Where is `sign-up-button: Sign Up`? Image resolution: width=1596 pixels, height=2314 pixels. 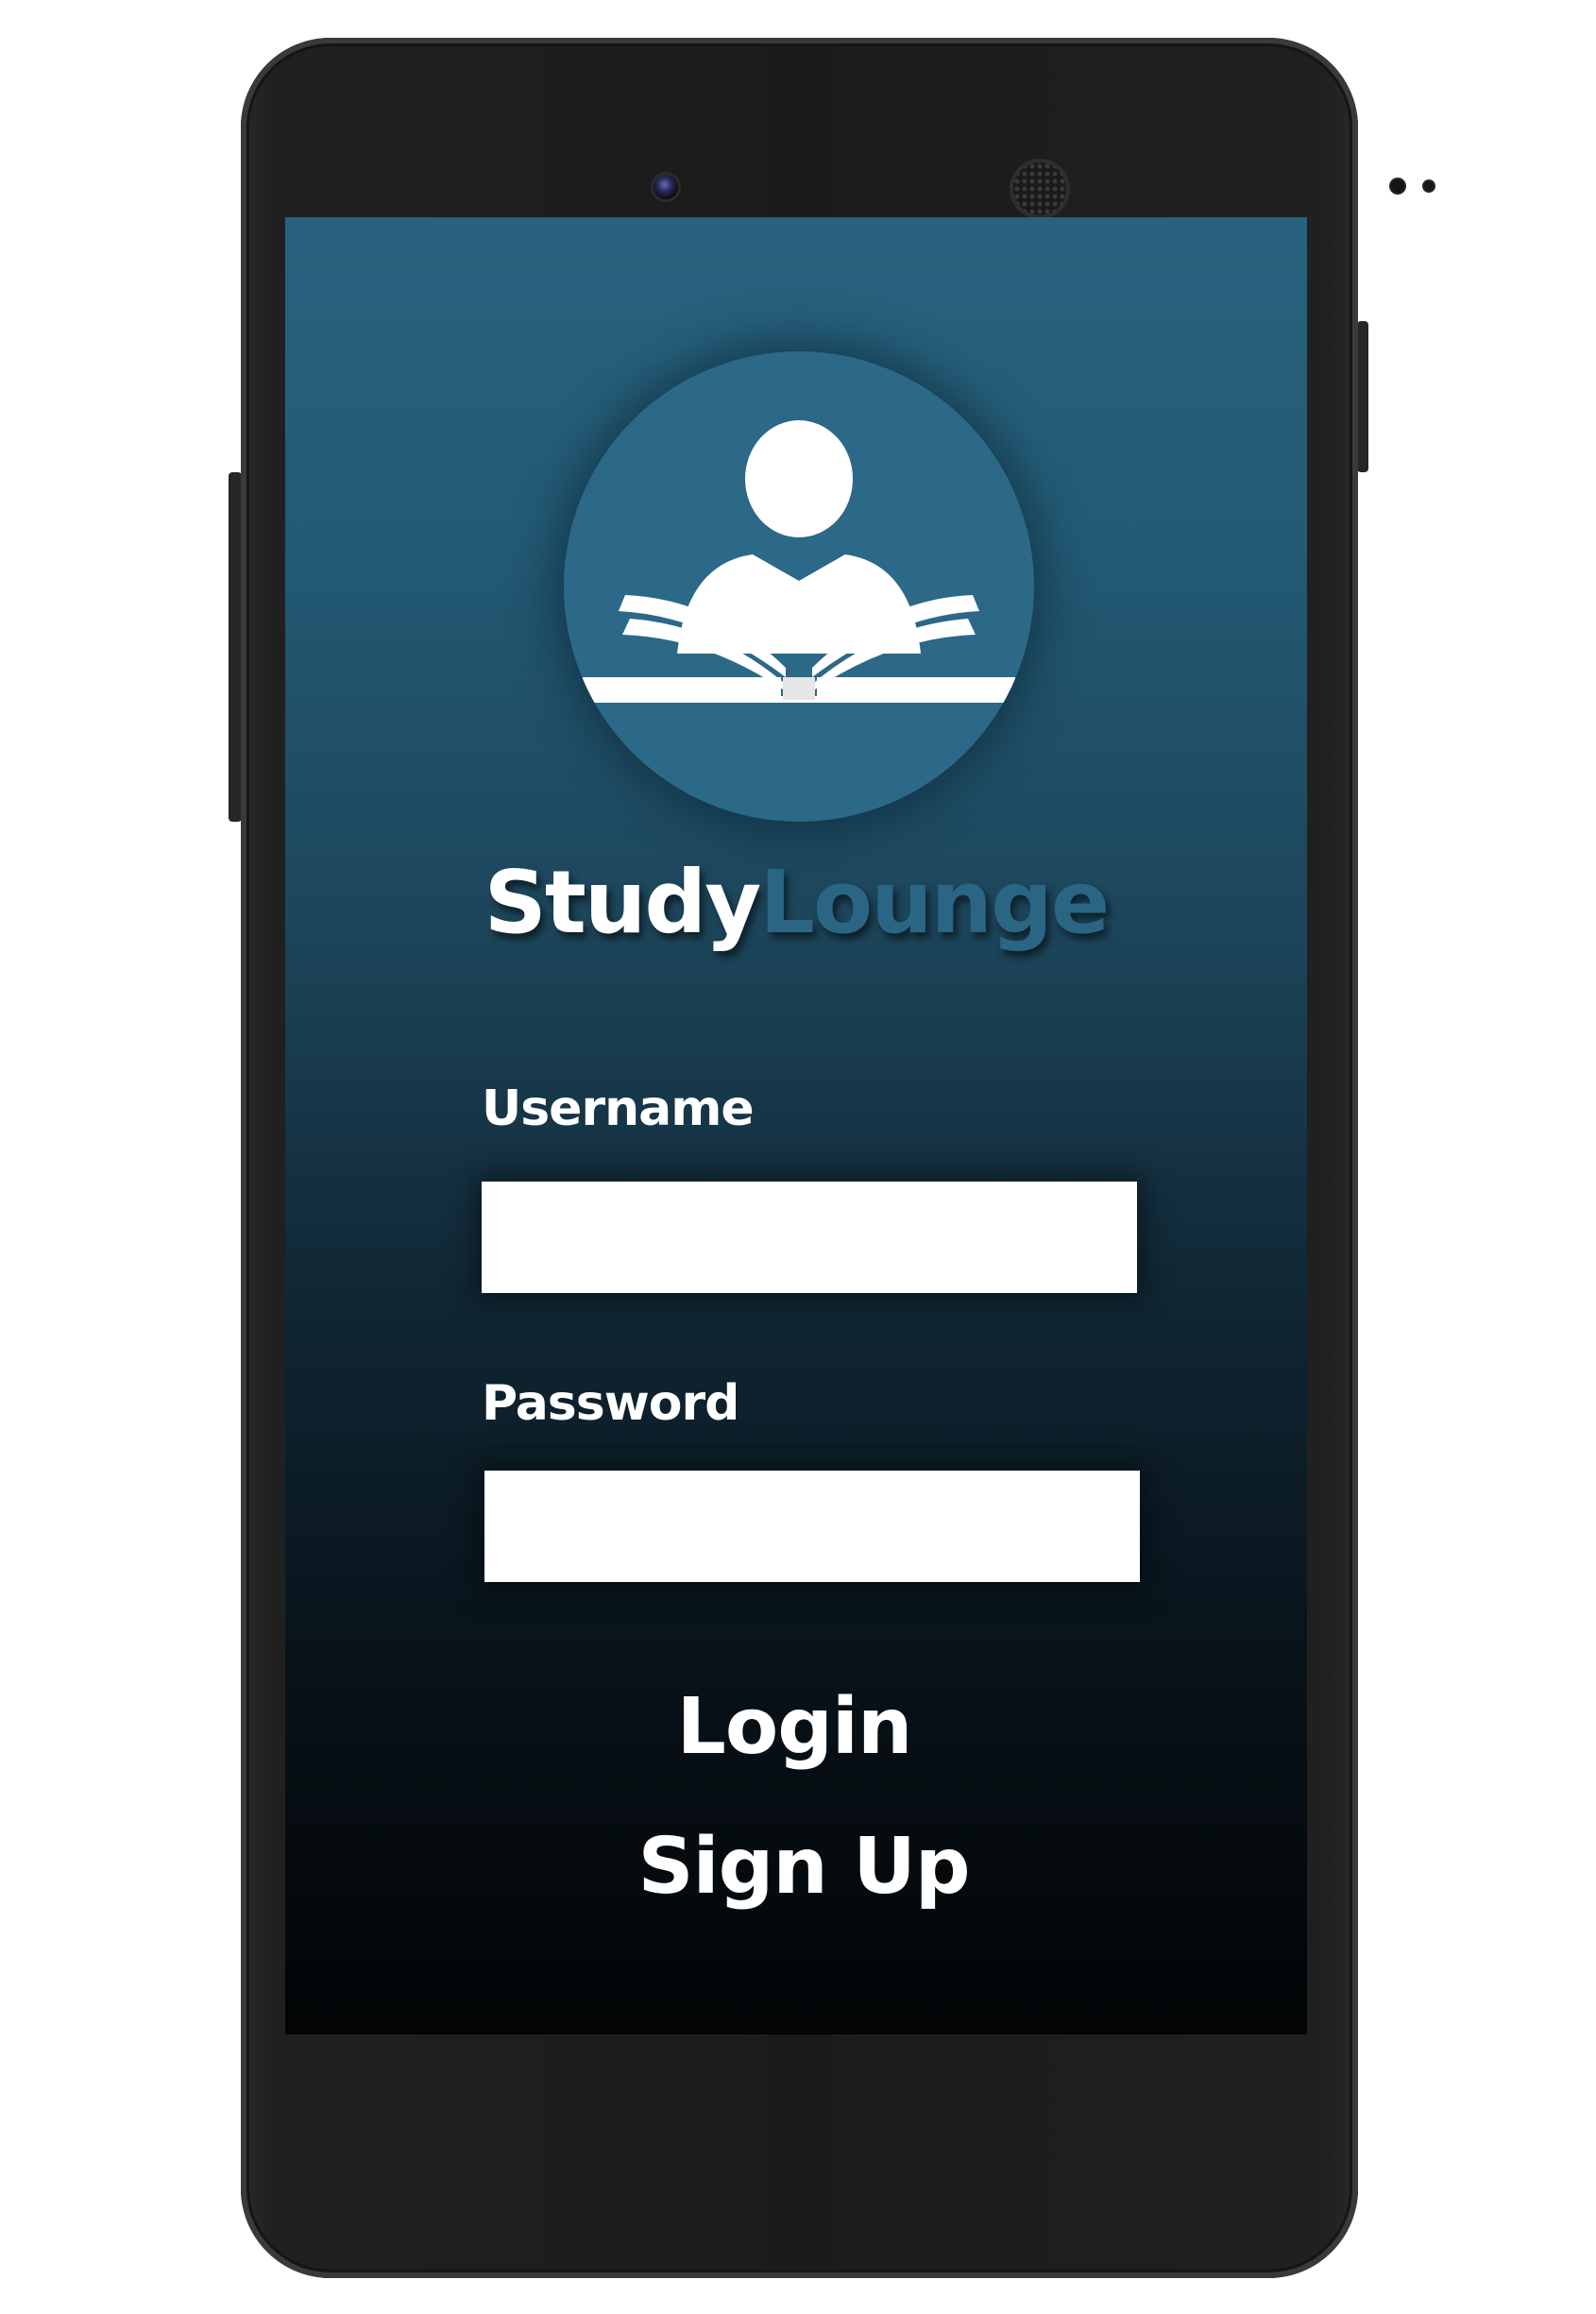 sign-up-button: Sign Up is located at coordinates (800, 1867).